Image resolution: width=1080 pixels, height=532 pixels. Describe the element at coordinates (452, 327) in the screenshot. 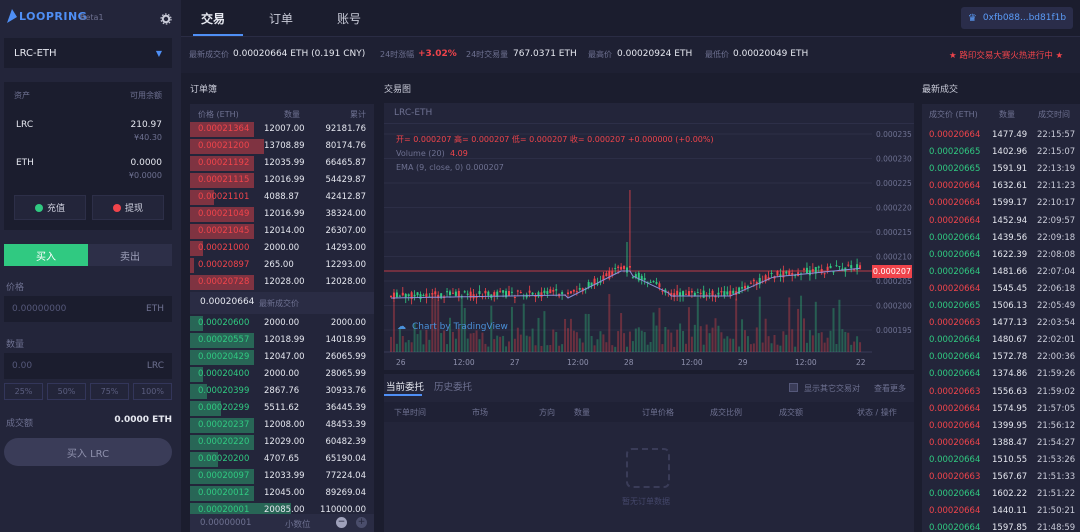

I see `tradingview-watermark: ☁ Chart by TradingView` at that location.